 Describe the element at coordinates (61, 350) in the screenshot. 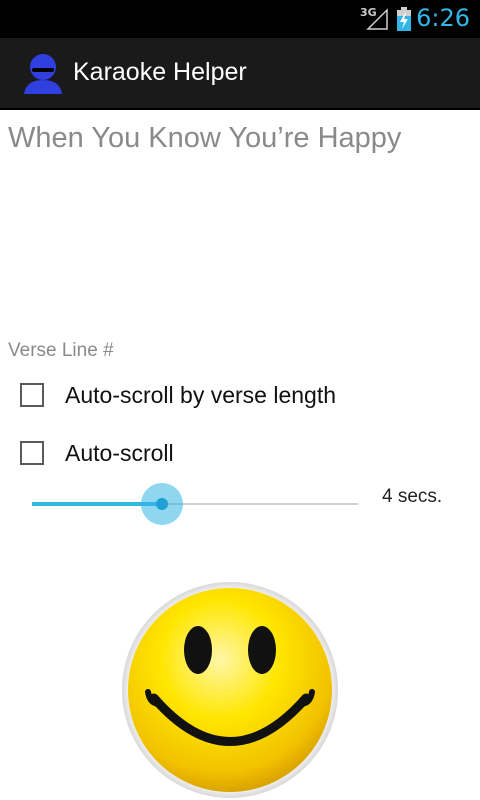

I see `verse-line-label: Verse Line #` at that location.